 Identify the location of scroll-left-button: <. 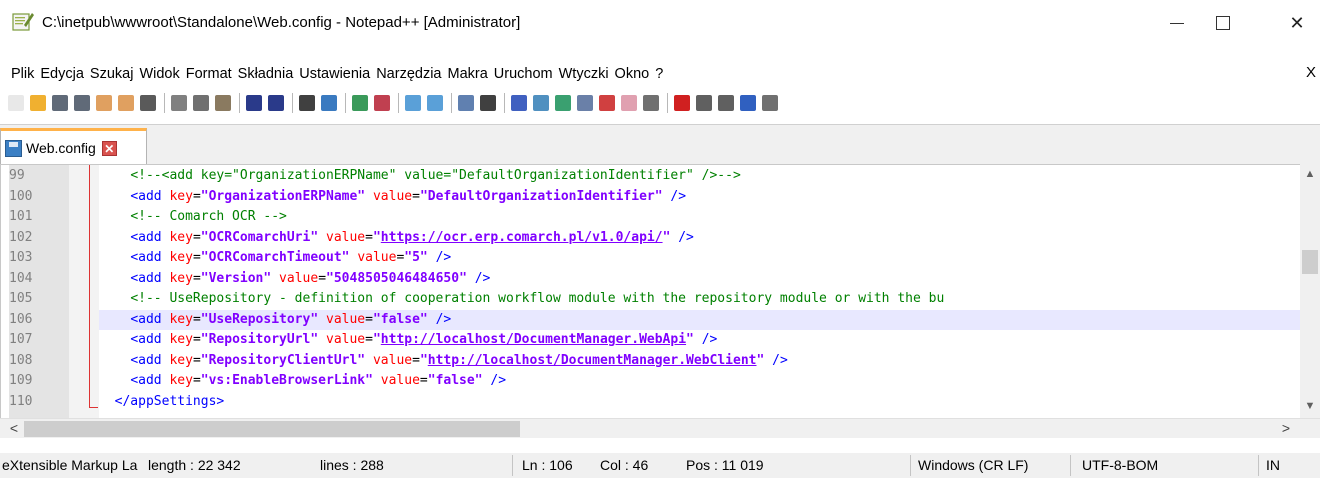
(14, 429).